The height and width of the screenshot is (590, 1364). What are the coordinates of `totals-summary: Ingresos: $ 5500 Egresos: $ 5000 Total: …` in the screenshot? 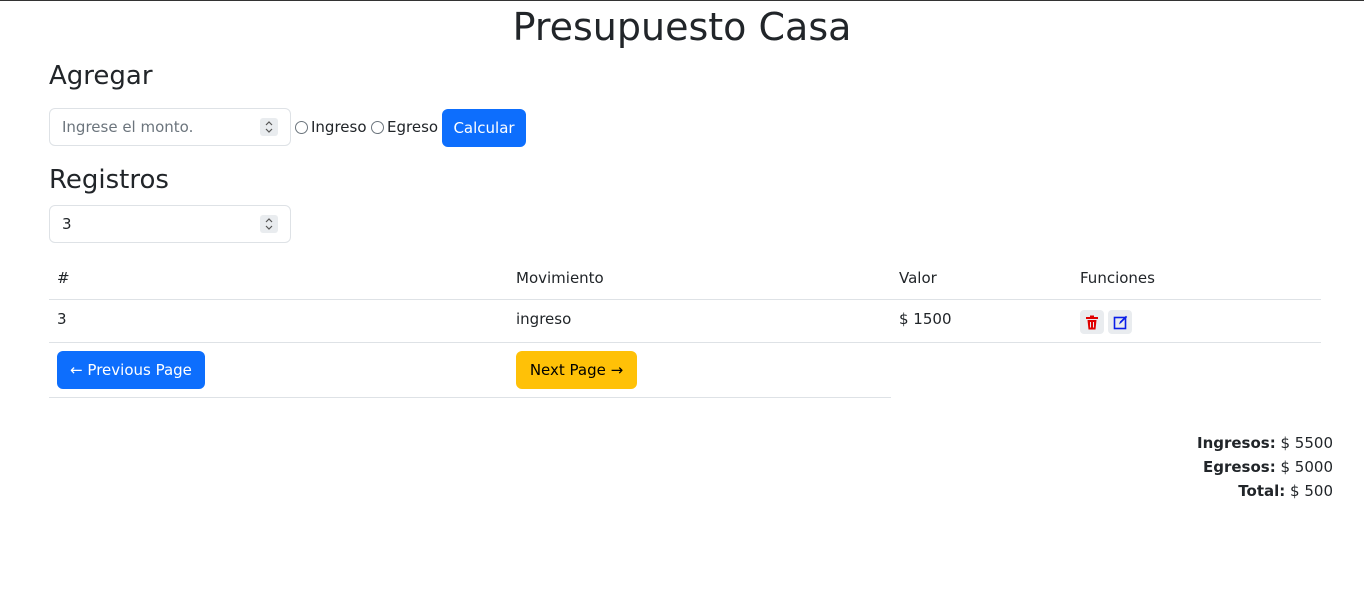 It's located at (1265, 467).